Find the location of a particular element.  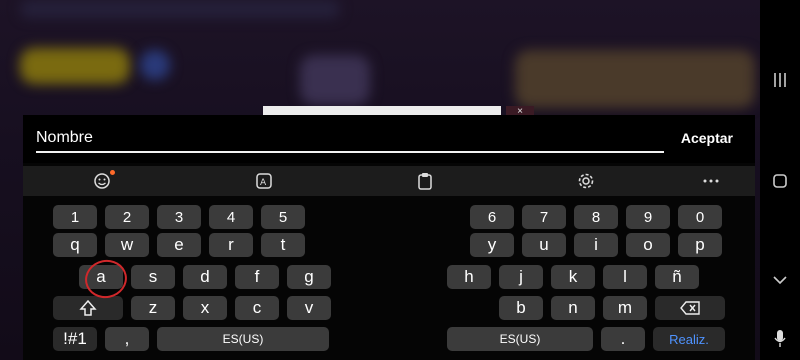

key-5: 5 is located at coordinates (283, 217).